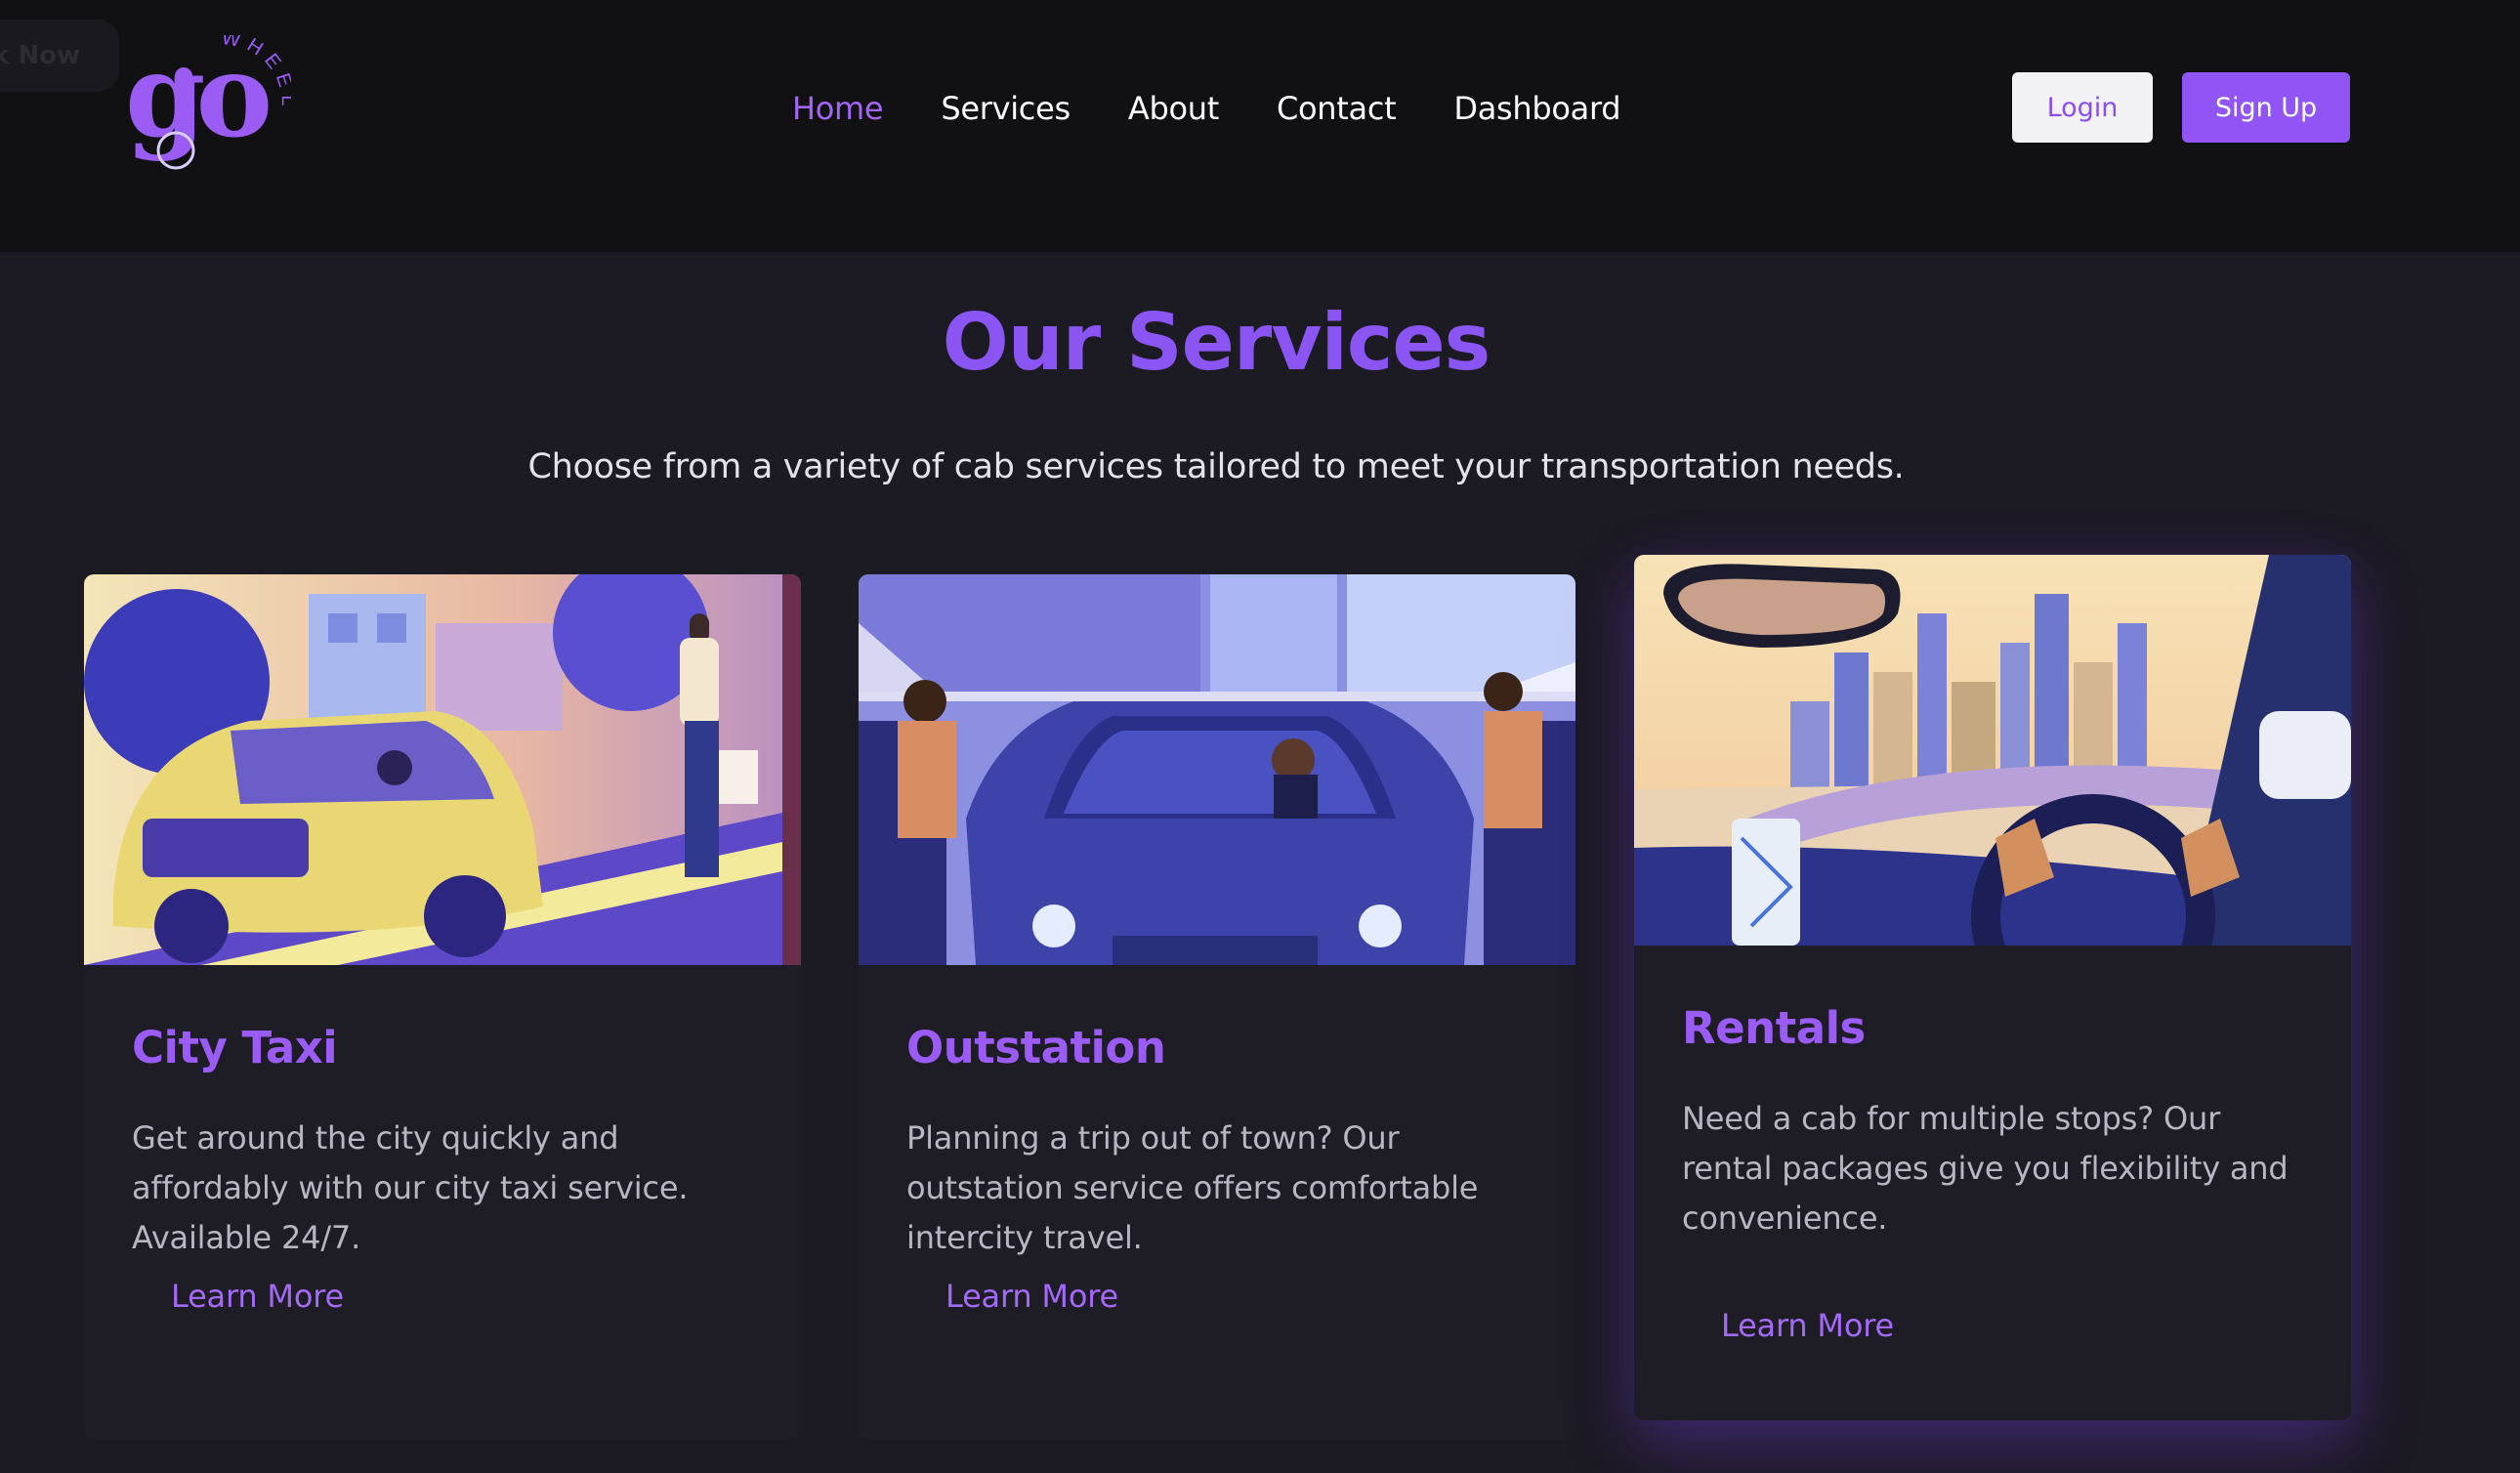 This screenshot has width=2520, height=1473. Describe the element at coordinates (1173, 108) in the screenshot. I see `nav-about: About` at that location.